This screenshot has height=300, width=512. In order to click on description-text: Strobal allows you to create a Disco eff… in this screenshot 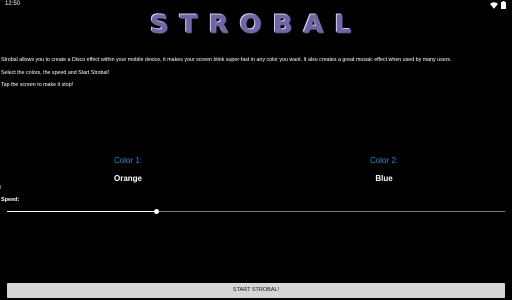, I will do `click(226, 60)`.